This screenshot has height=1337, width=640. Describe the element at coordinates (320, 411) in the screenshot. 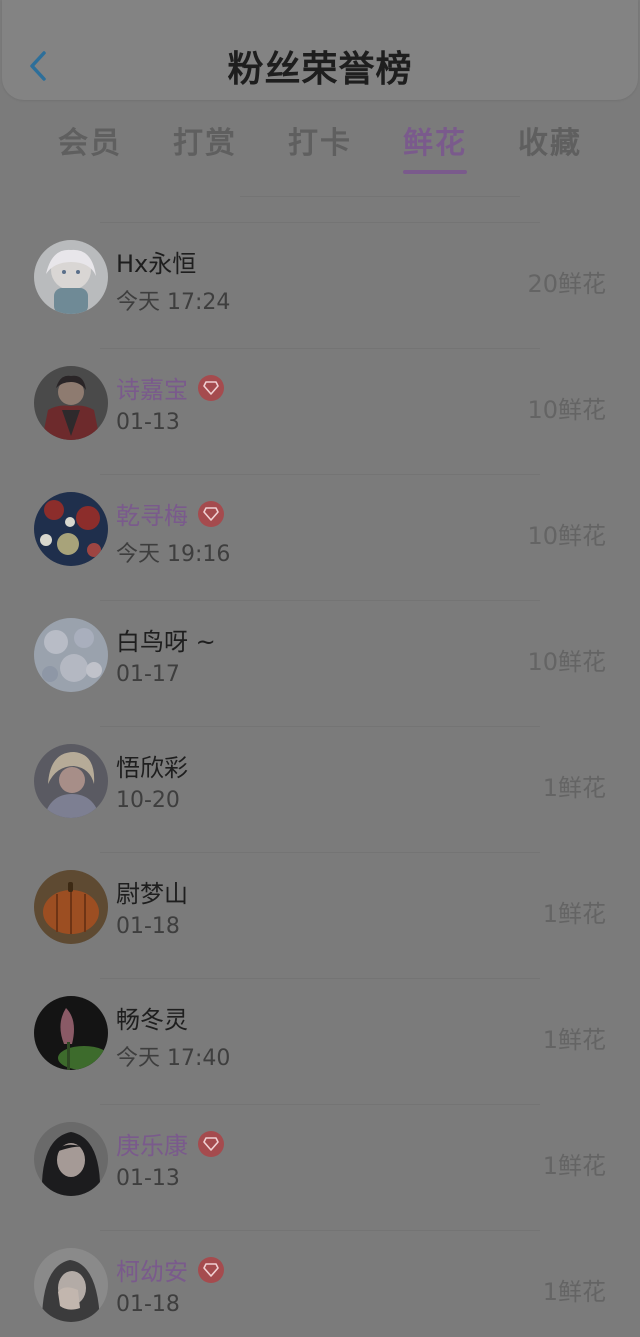

I see `fan-row: 诗嘉宝 01-13 10鲜花` at that location.